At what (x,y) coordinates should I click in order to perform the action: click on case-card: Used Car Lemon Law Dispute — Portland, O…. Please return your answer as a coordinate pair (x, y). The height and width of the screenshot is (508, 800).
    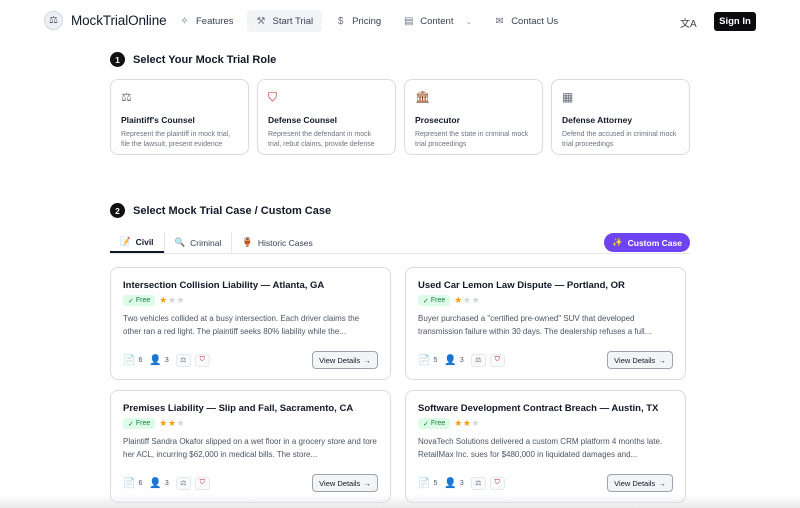
    Looking at the image, I should click on (545, 323).